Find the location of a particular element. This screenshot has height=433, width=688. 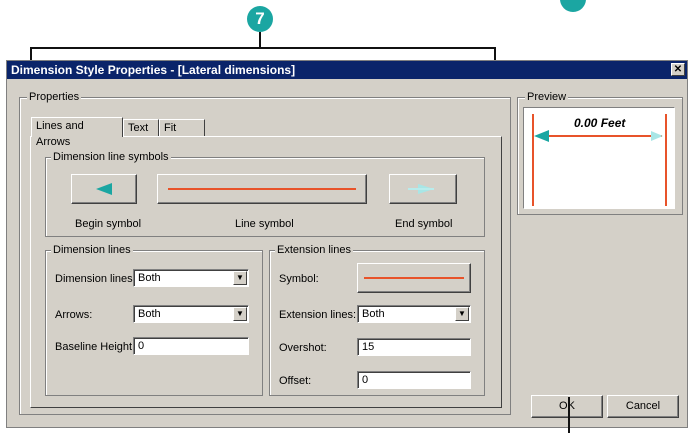

ok-callout-line is located at coordinates (569, 415).